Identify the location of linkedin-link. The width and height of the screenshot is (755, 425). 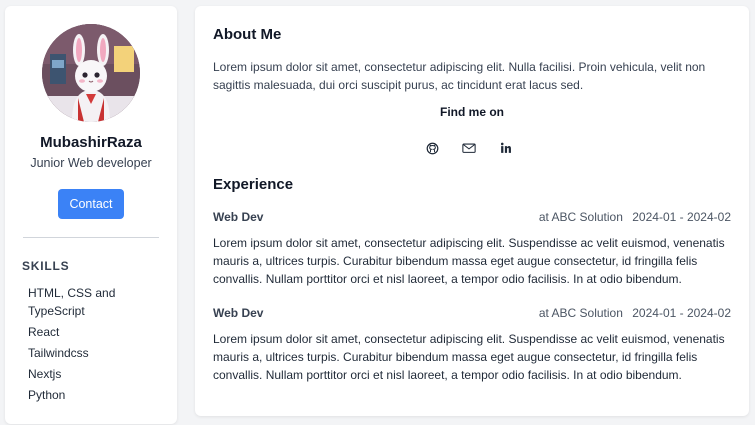
(506, 148).